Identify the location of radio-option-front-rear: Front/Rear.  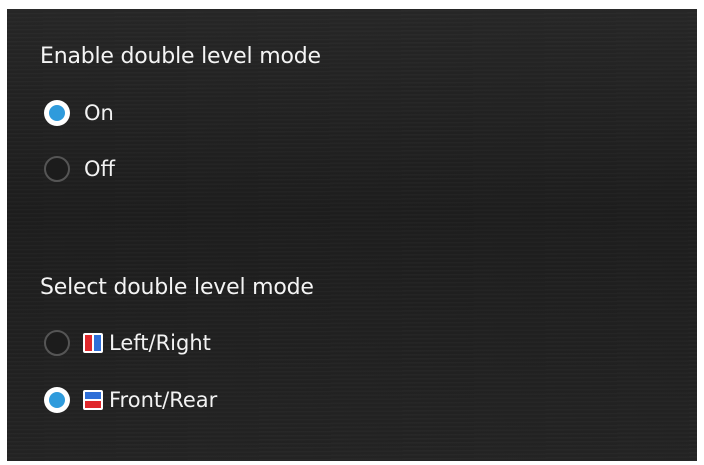
(130, 400).